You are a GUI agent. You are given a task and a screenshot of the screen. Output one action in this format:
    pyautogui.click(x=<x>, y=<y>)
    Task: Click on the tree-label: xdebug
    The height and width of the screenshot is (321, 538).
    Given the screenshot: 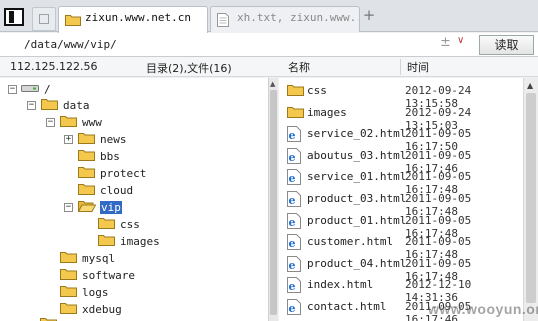 What is the action you would take?
    pyautogui.click(x=102, y=309)
    